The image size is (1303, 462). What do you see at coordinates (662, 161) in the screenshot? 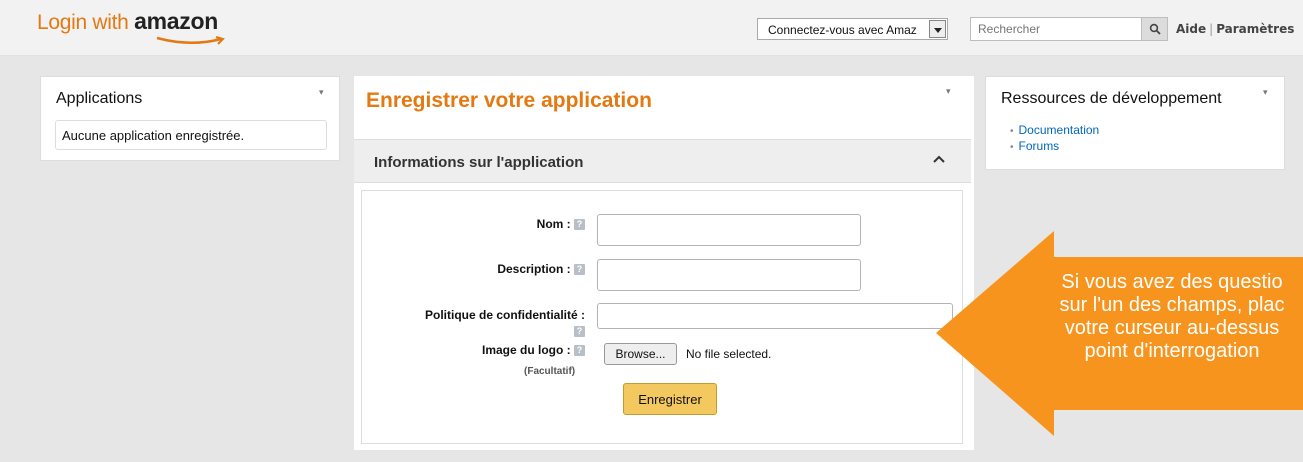
I see `application-info-header: Informations sur l'application` at bounding box center [662, 161].